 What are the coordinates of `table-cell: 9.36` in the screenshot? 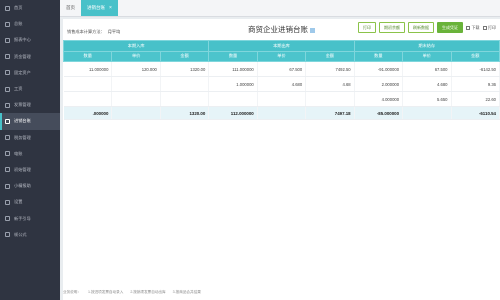 It's located at (475, 84).